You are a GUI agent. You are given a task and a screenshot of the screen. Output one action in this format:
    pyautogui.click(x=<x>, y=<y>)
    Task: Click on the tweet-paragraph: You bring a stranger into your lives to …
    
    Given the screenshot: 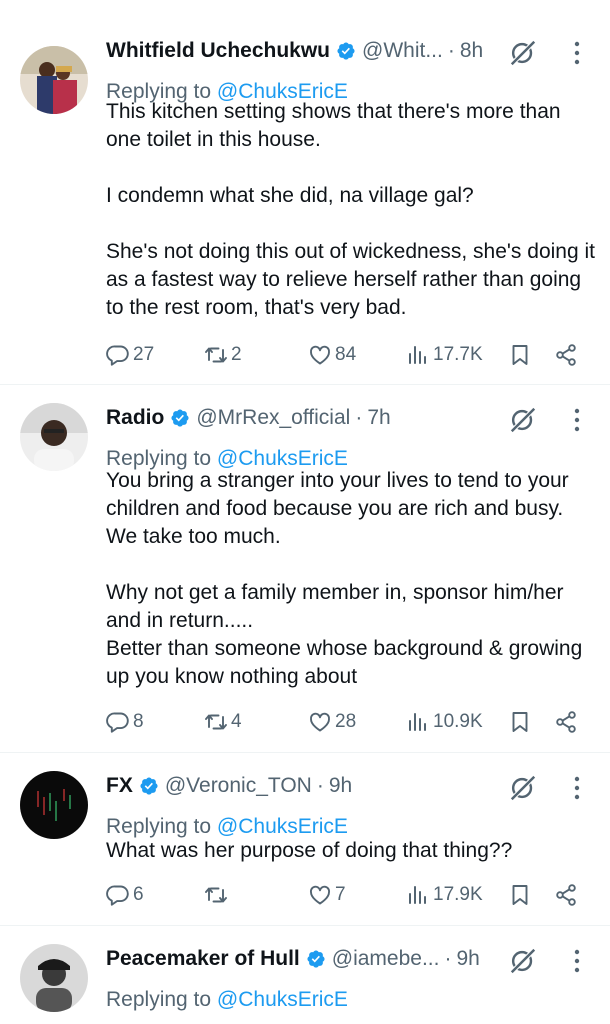 What is the action you would take?
    pyautogui.click(x=337, y=508)
    